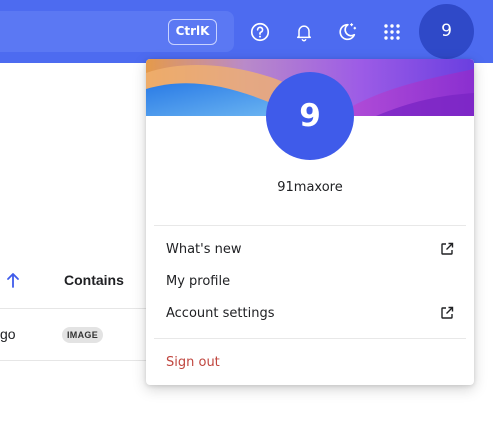 This screenshot has height=426, width=493. Describe the element at coordinates (310, 362) in the screenshot. I see `sign-out-button: Sign out` at that location.